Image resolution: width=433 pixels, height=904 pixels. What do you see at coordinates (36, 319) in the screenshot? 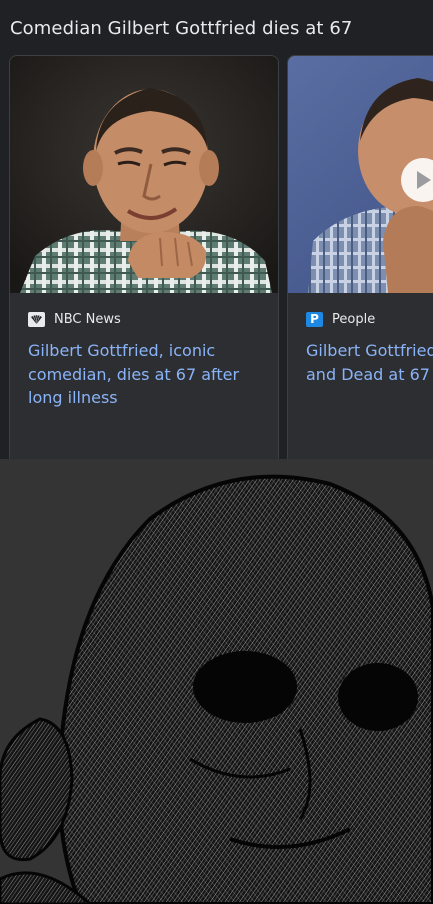
I see `nbc-peacock-icon` at bounding box center [36, 319].